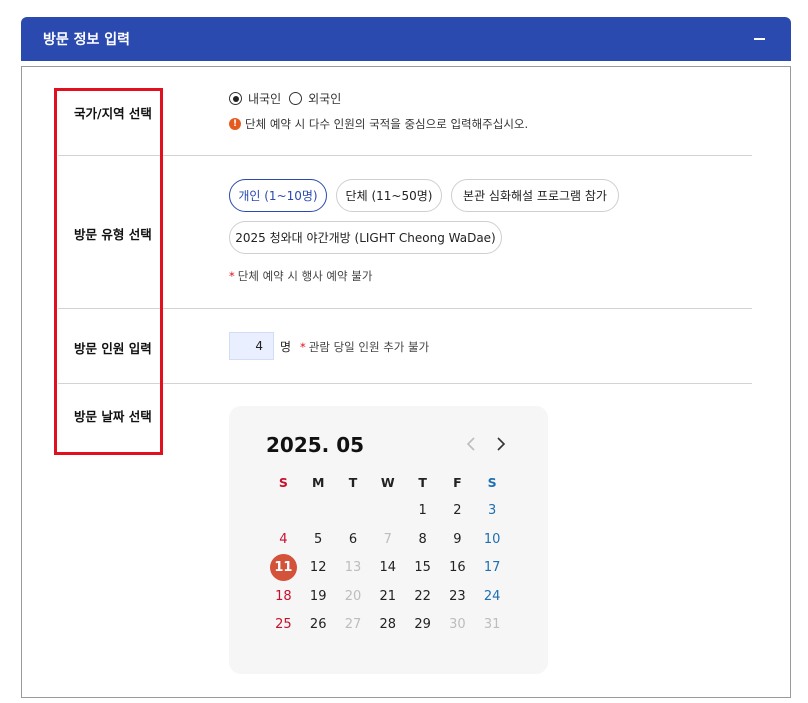  What do you see at coordinates (388, 511) in the screenshot?
I see `calendar-week-row: 123` at bounding box center [388, 511].